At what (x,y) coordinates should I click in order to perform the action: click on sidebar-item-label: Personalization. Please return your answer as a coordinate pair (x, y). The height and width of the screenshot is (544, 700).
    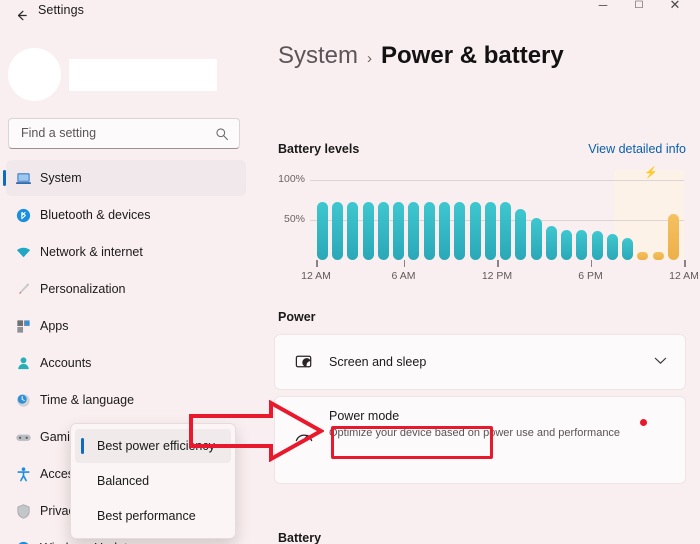
    Looking at the image, I should click on (83, 289).